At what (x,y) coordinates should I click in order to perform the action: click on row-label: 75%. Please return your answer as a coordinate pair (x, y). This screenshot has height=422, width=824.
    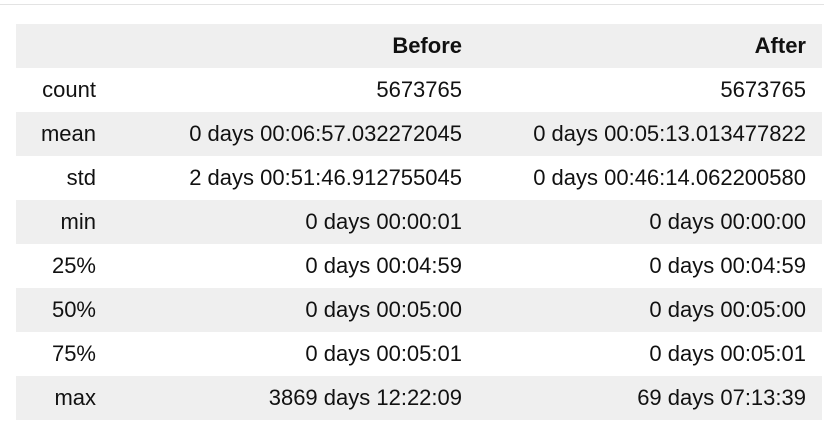
    Looking at the image, I should click on (64, 354).